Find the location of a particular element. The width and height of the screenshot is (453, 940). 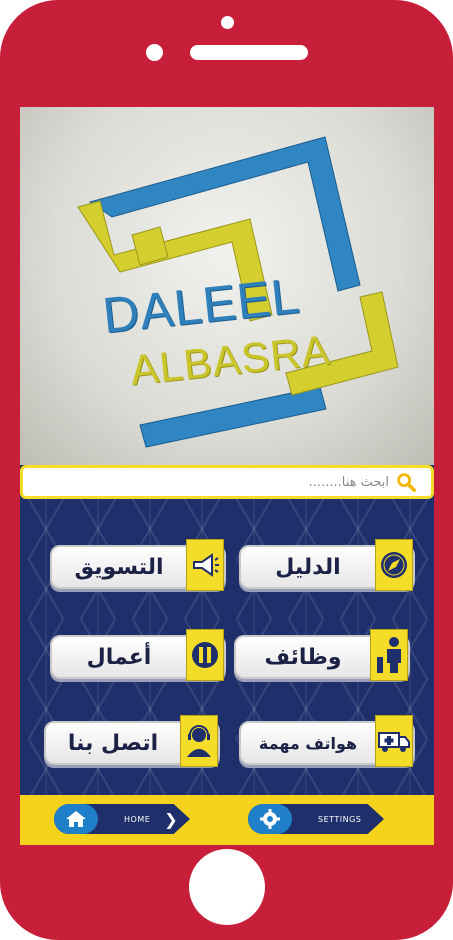

search-input is located at coordinates (239, 482).